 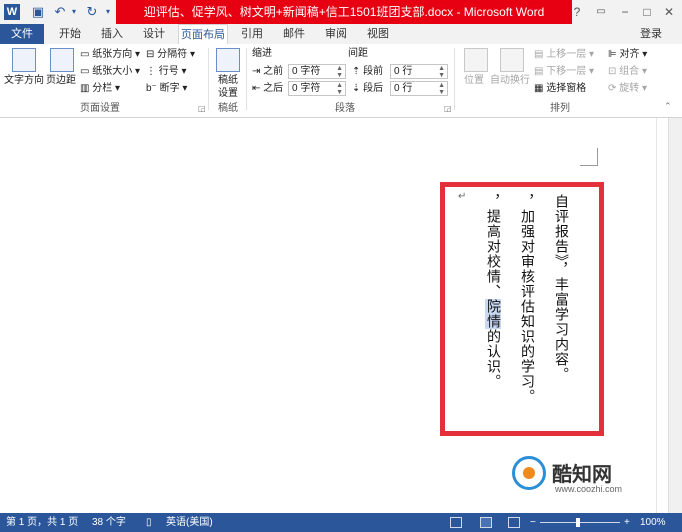 I want to click on send-backward-button: ▤ 下移一层 ▾, so click(x=564, y=71).